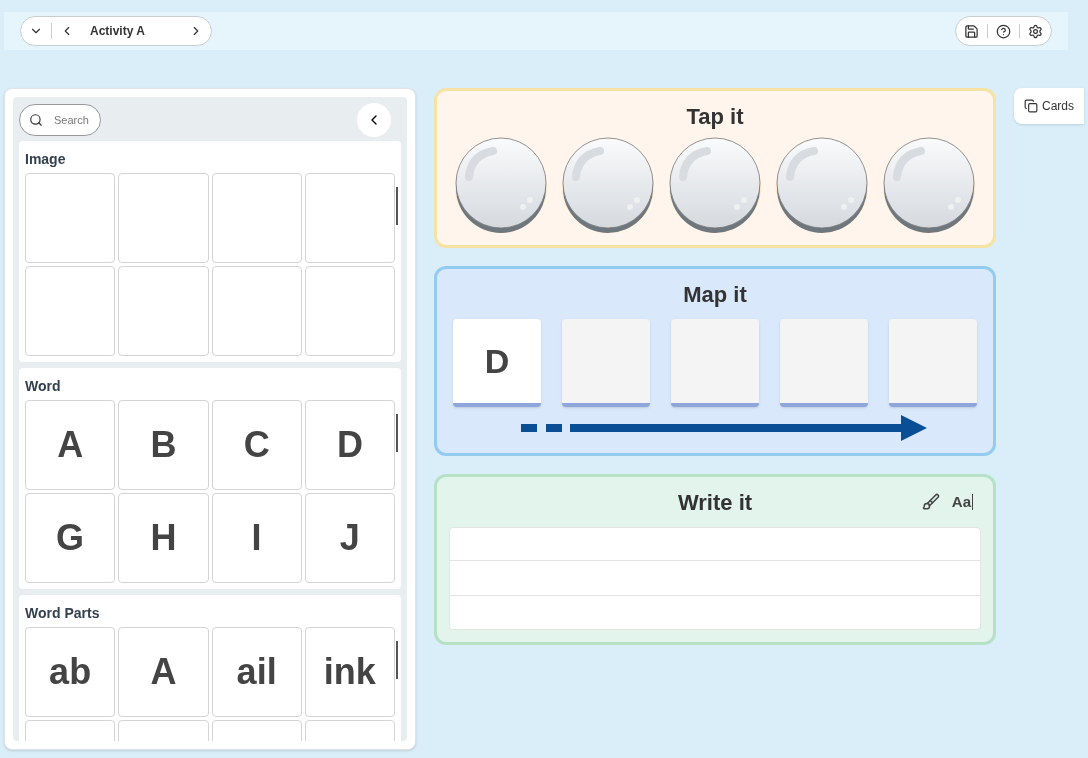  I want to click on save-icon, so click(971, 31).